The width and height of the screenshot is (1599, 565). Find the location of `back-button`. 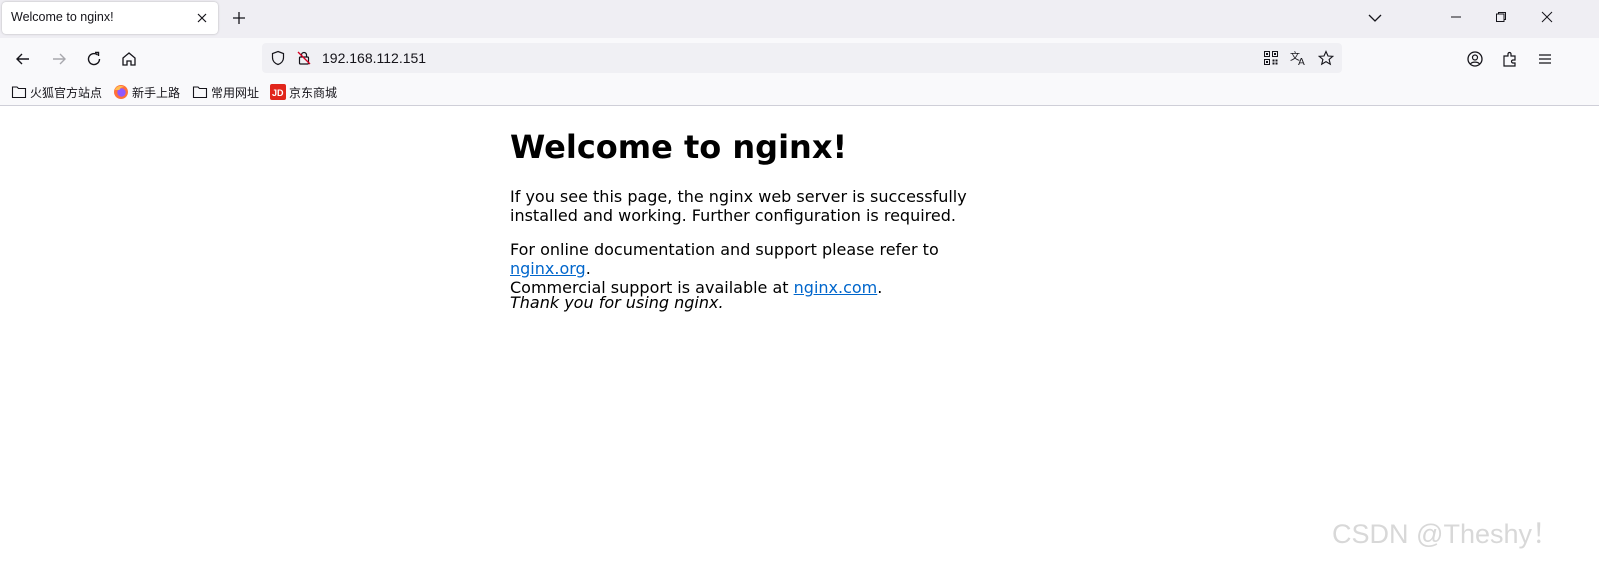

back-button is located at coordinates (23, 59).